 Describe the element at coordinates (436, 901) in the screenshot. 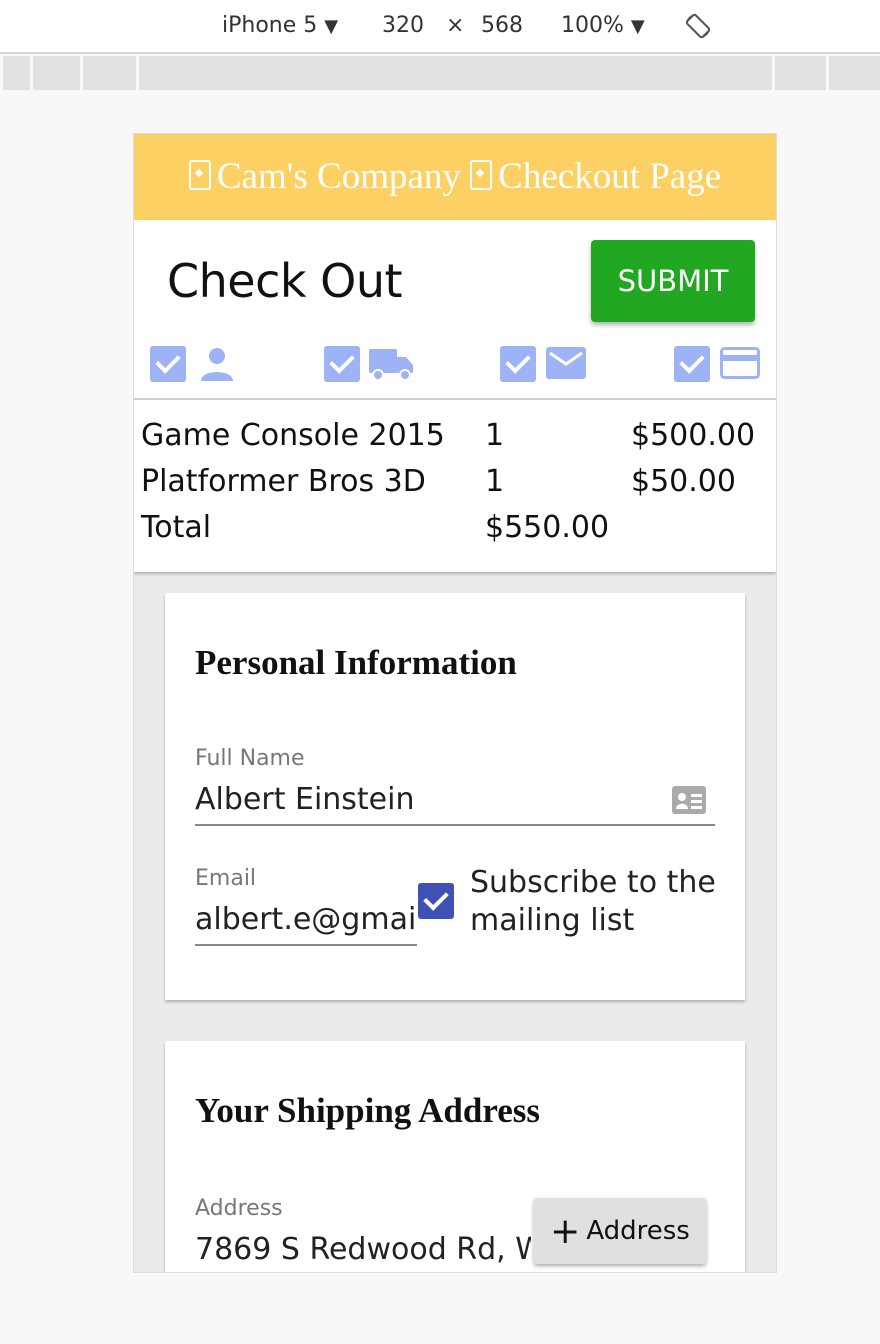

I see `subscribe-checkbox` at that location.